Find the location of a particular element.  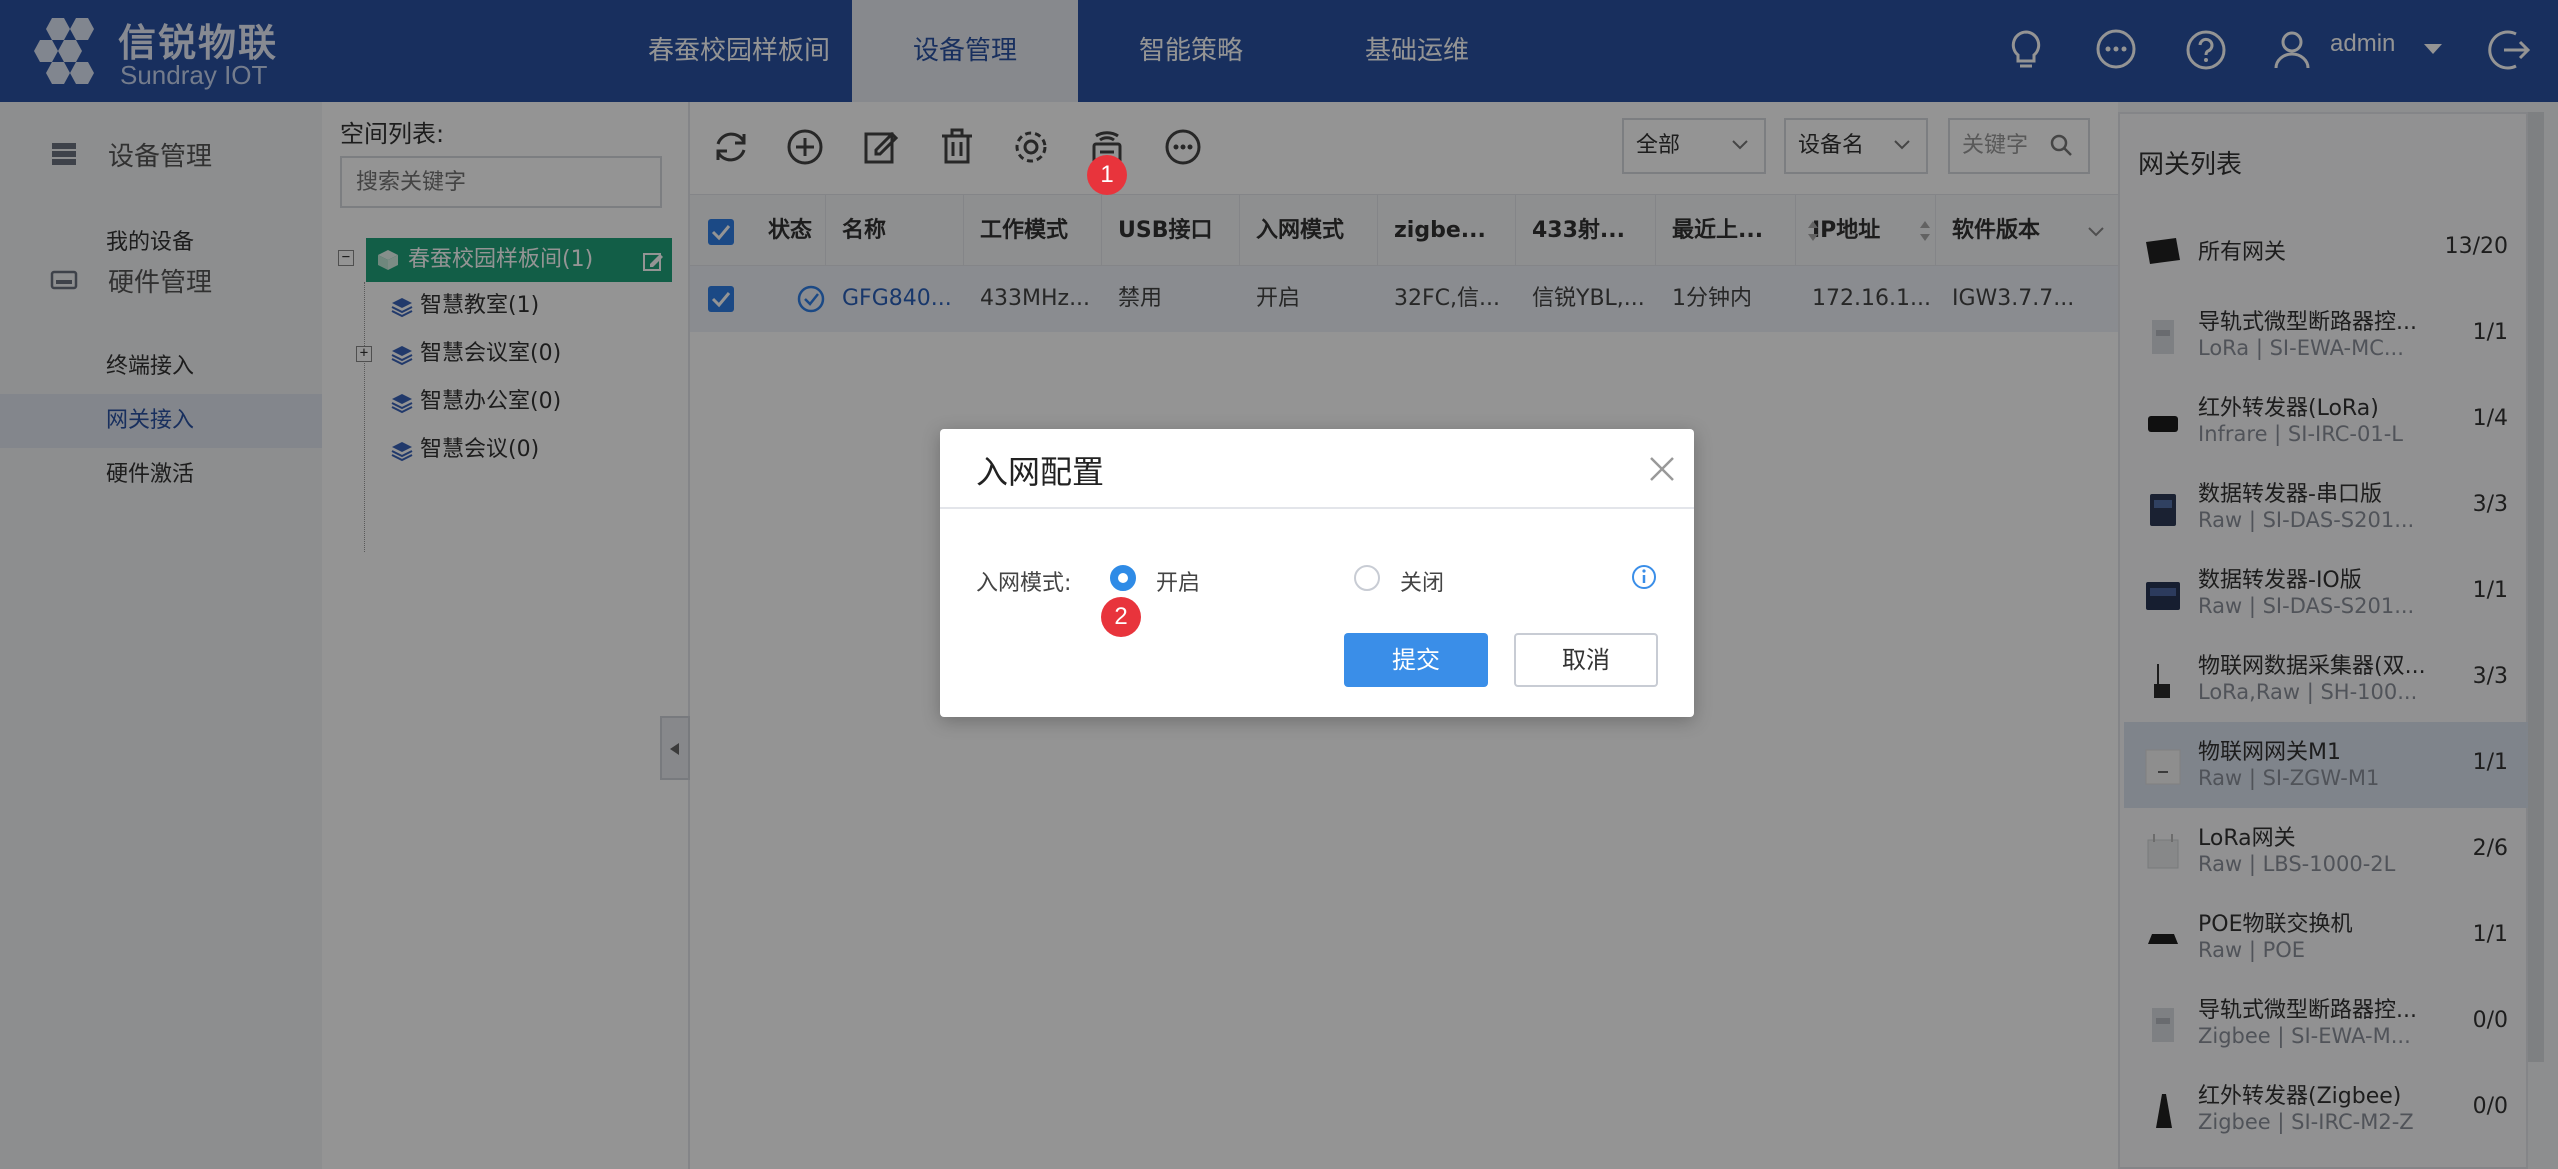

network-mode-label: 入网模式: is located at coordinates (1024, 583).